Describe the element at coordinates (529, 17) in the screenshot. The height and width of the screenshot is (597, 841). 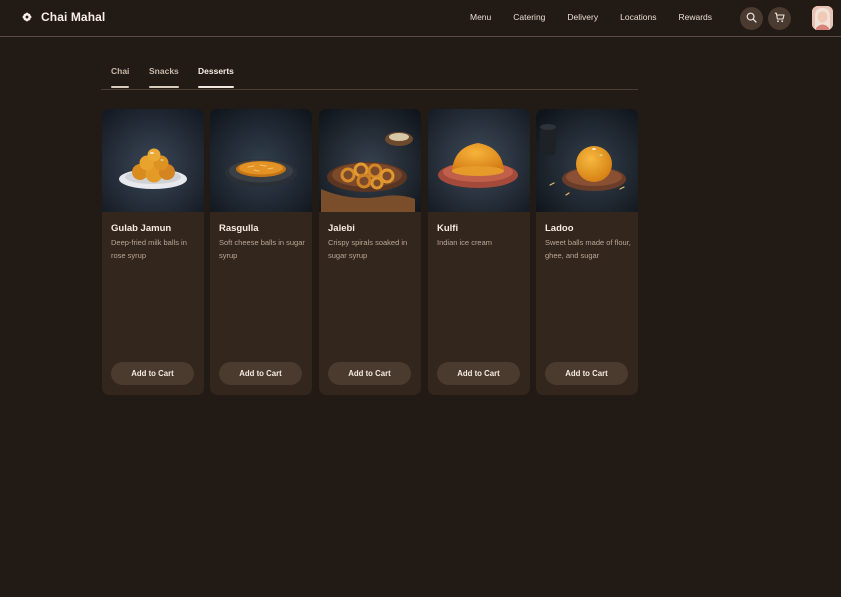
I see `nav-catering: Catering` at that location.